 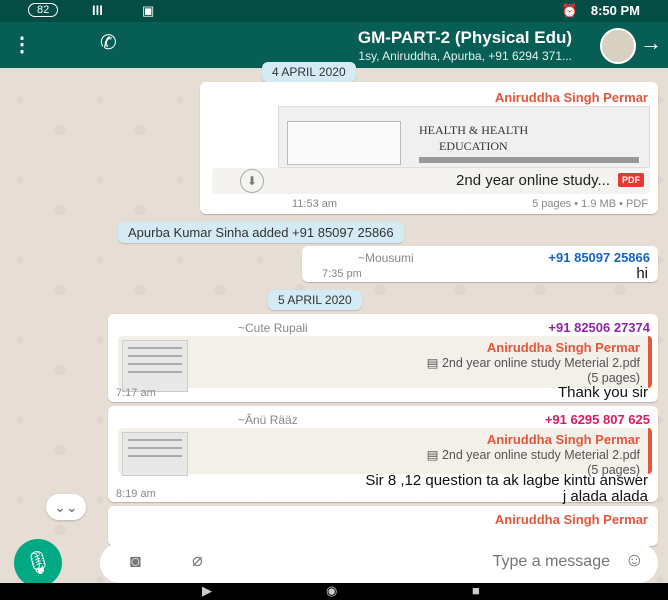 What do you see at coordinates (474, 130) in the screenshot?
I see `preview-heading: HEALTH & HEALTH` at bounding box center [474, 130].